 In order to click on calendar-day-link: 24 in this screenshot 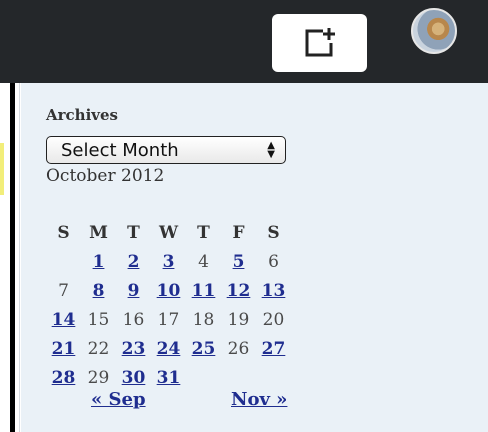, I will do `click(169, 349)`.